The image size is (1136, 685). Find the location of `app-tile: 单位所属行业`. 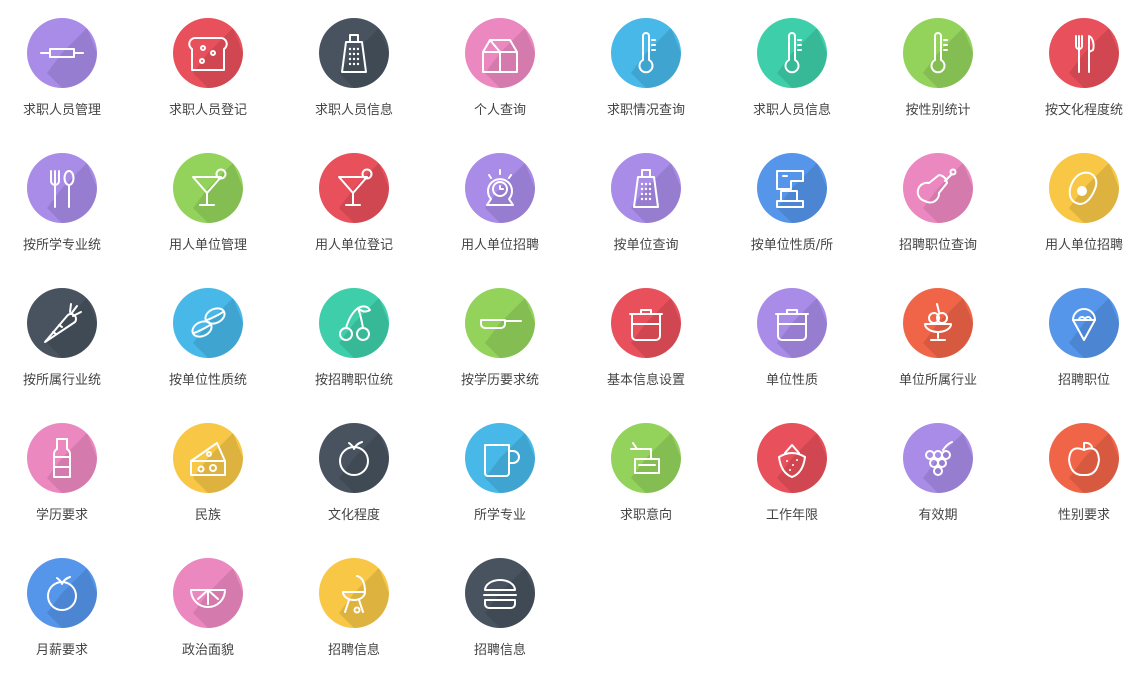

app-tile: 单位所属行业 is located at coordinates (938, 337).